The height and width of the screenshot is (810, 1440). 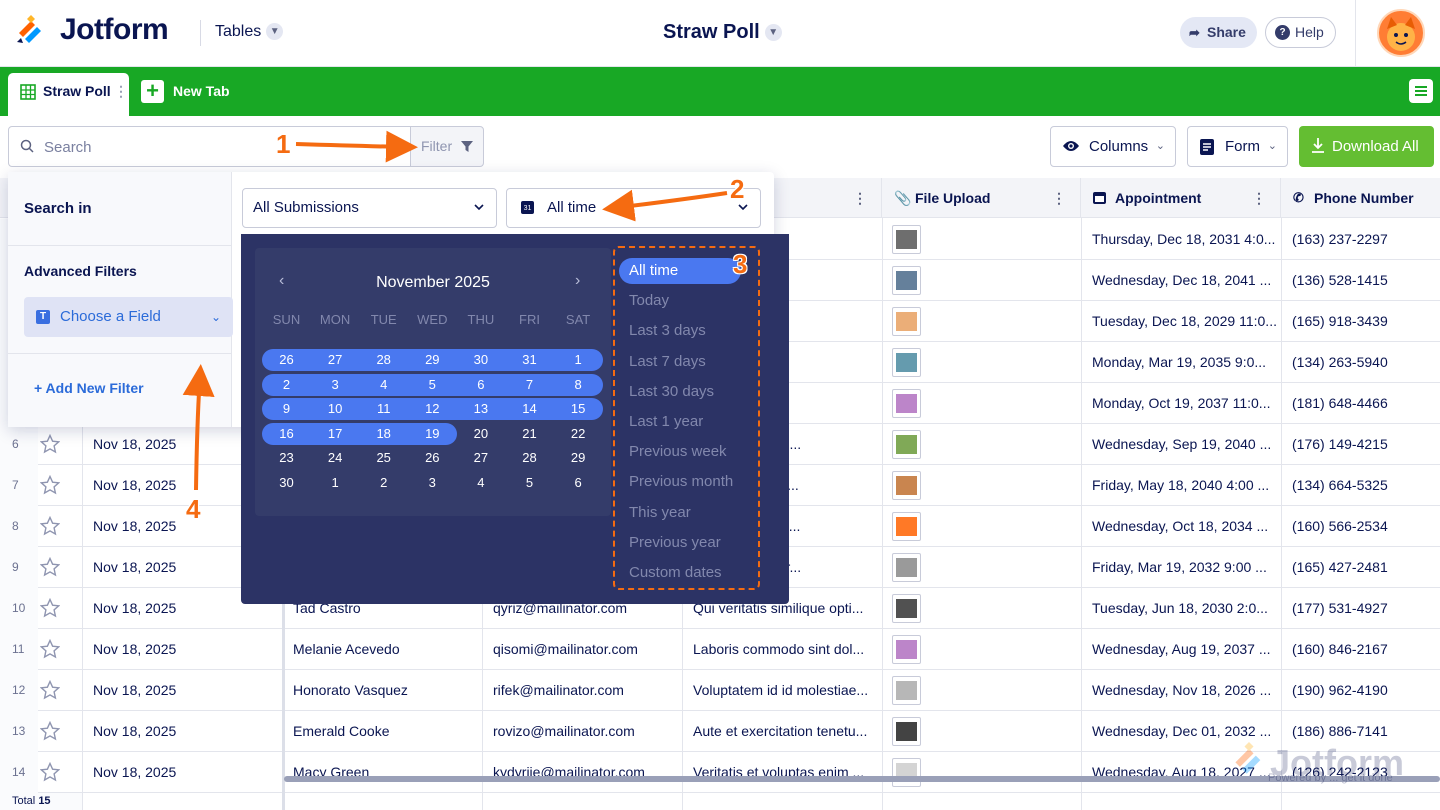 I want to click on annotation-4: 4, so click(x=193, y=509).